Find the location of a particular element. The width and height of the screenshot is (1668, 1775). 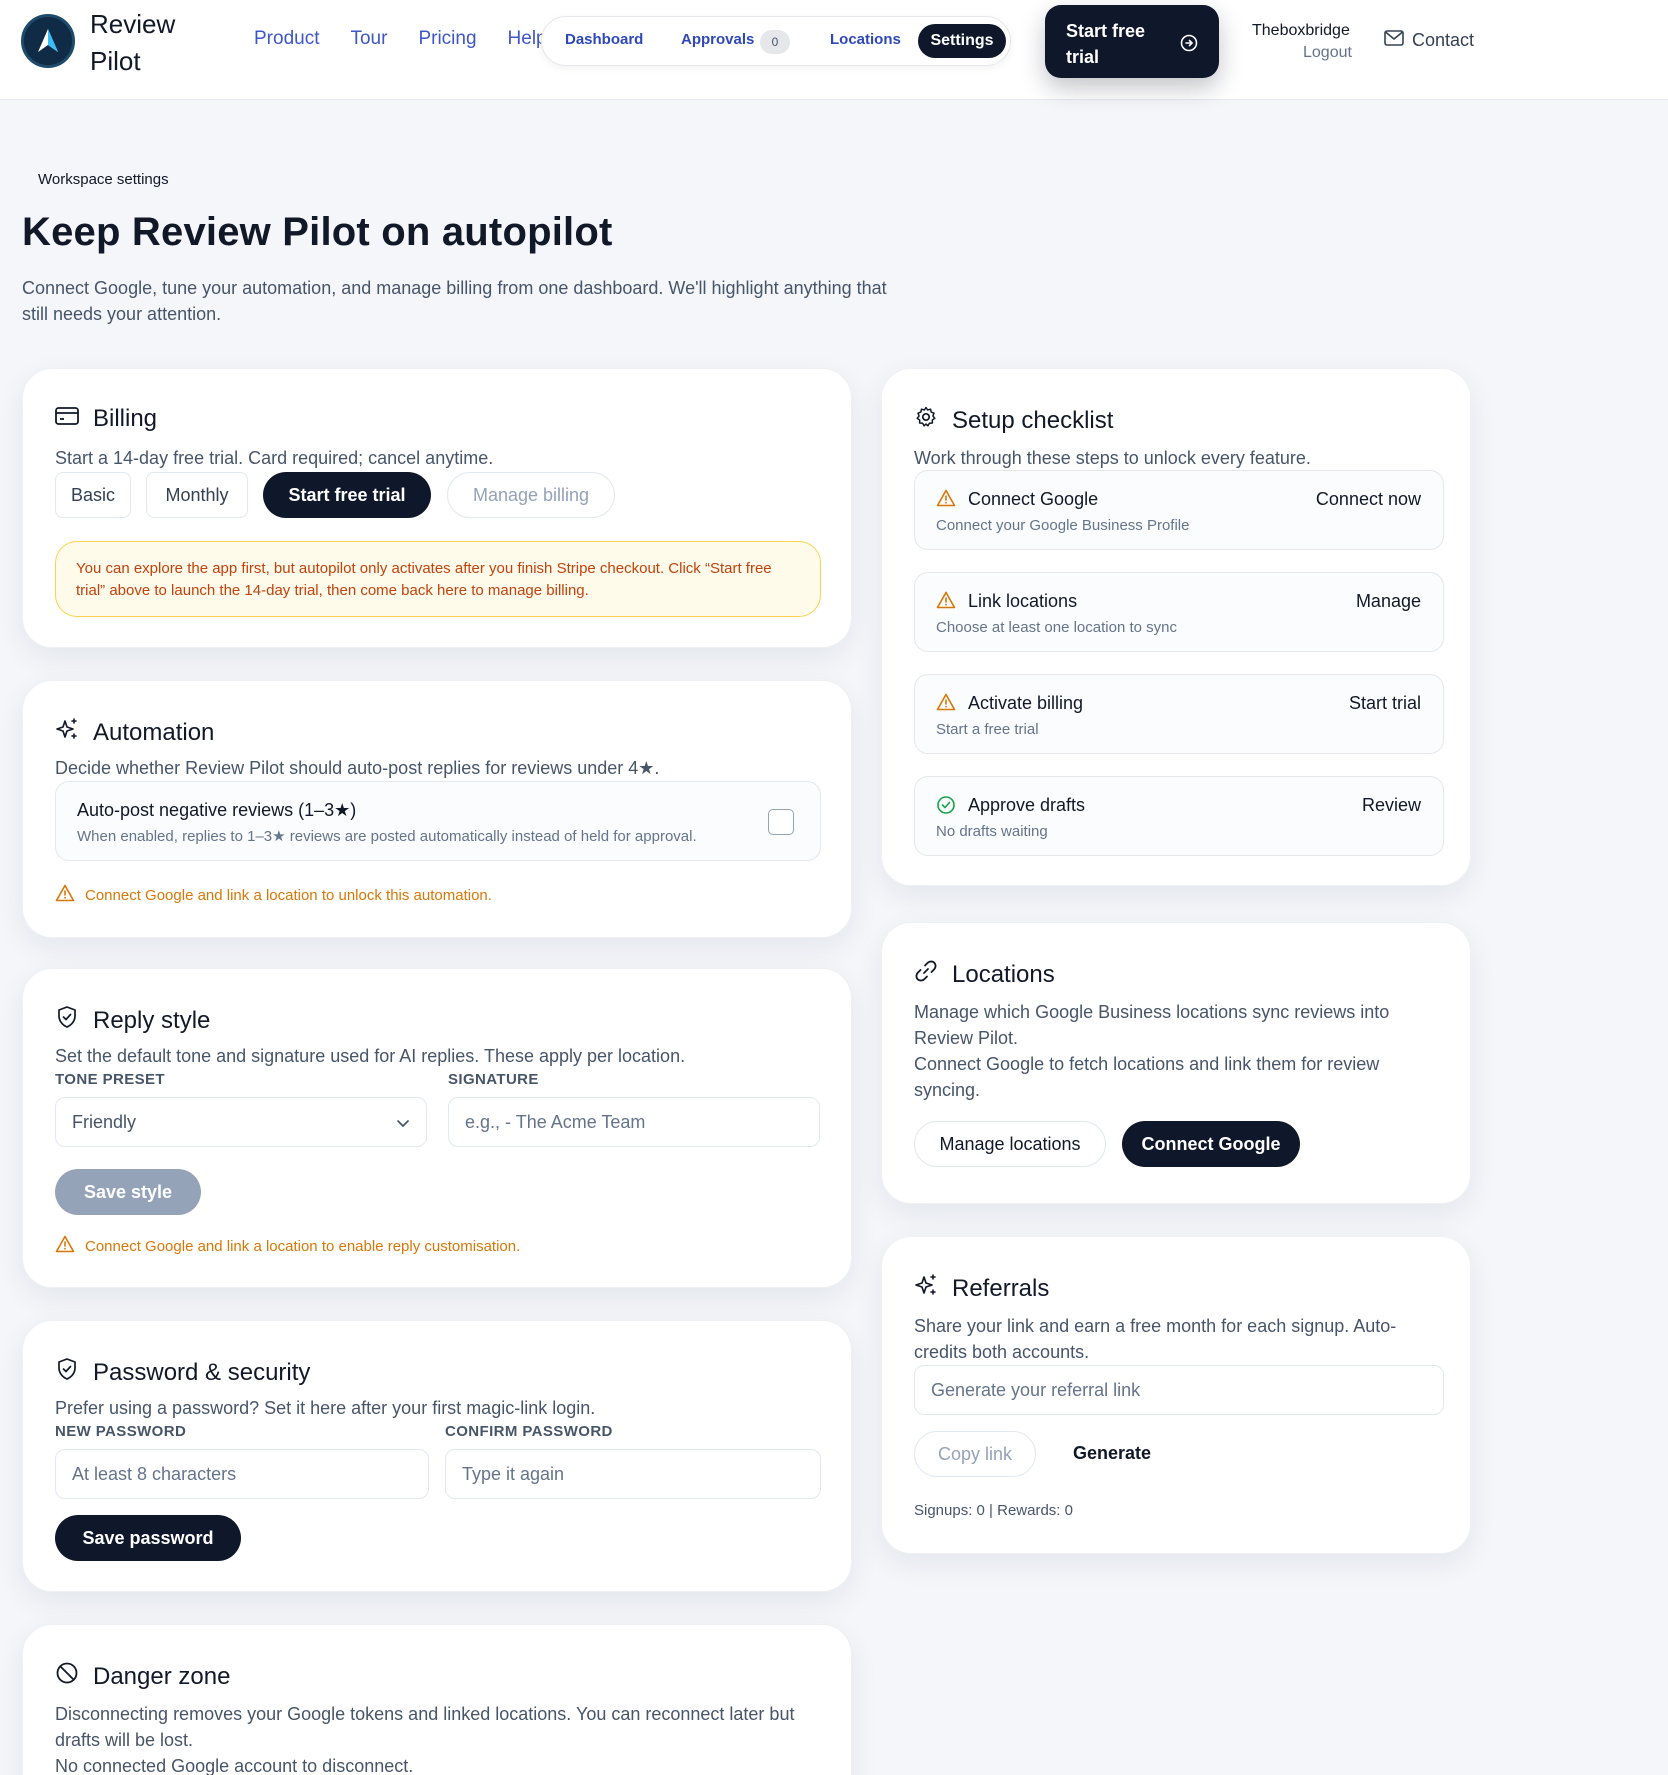

check-circle-icon is located at coordinates (946, 807).